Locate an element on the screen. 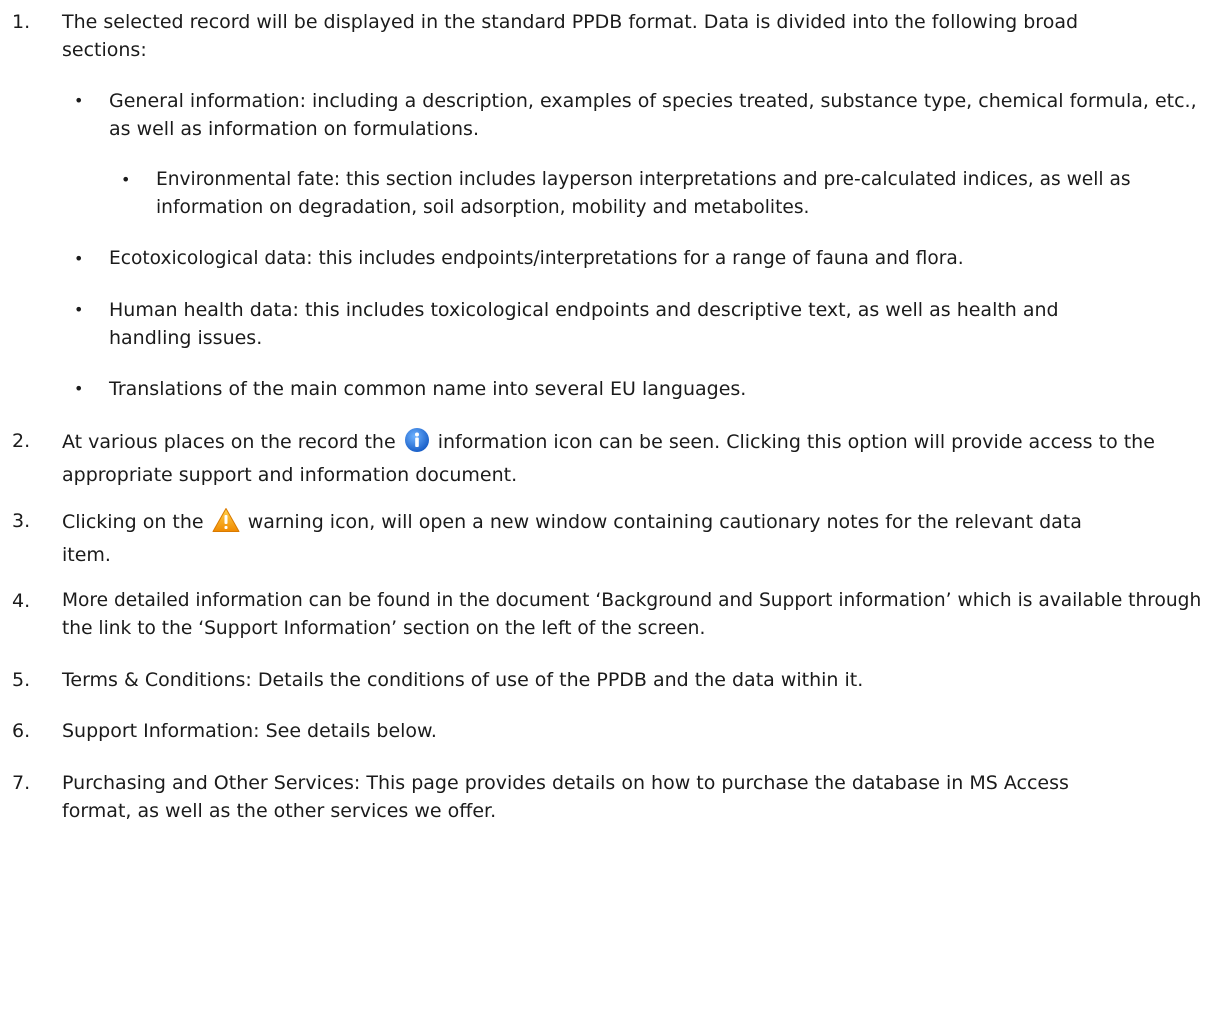 Image resolution: width=1213 pixels, height=1036 pixels. list-number: 2. is located at coordinates (21, 441).